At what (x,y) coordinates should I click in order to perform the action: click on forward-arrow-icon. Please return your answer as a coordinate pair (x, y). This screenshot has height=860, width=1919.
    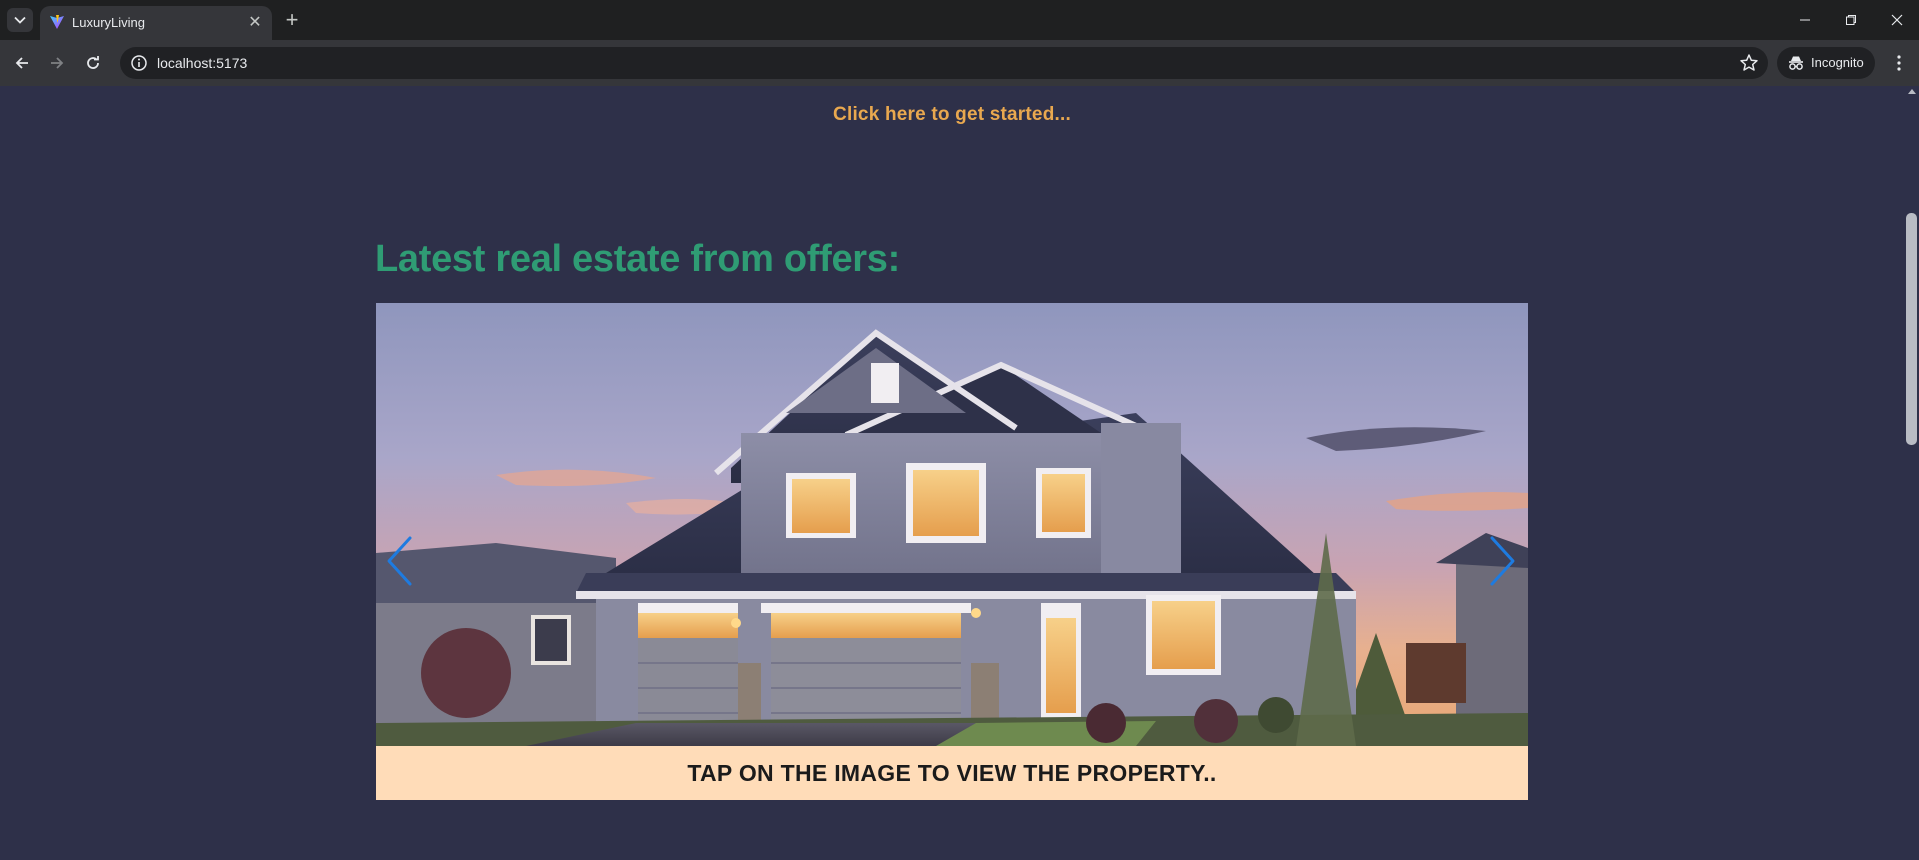
    Looking at the image, I should click on (57, 63).